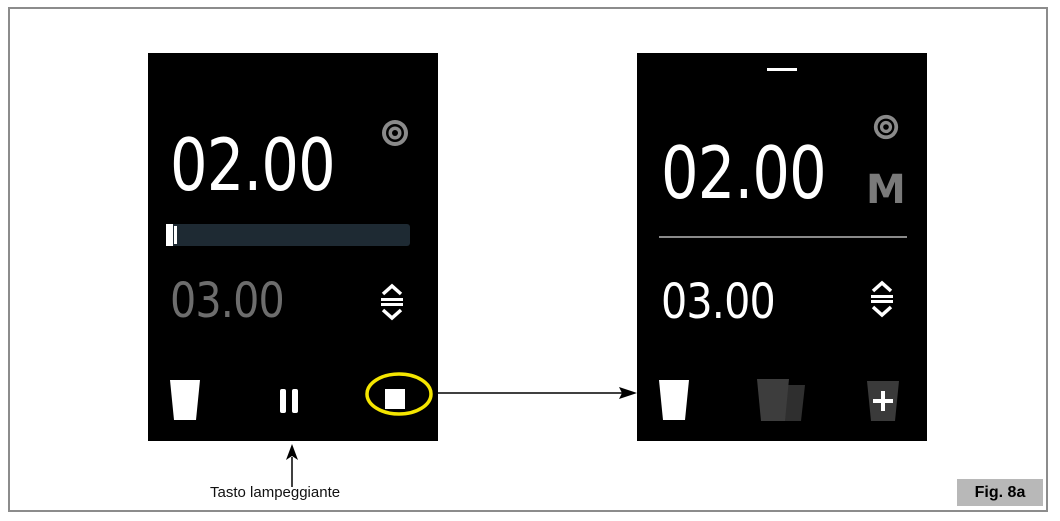 The image size is (1060, 521). I want to click on caption: Tasto lampeggiante, so click(275, 492).